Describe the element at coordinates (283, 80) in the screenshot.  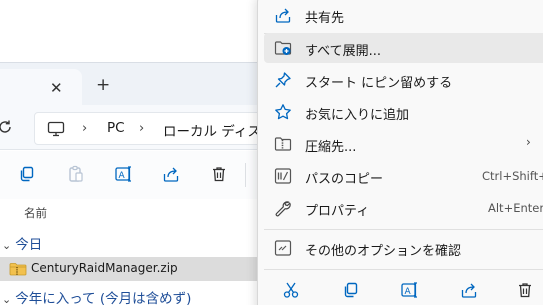
I see `pin-icon` at that location.